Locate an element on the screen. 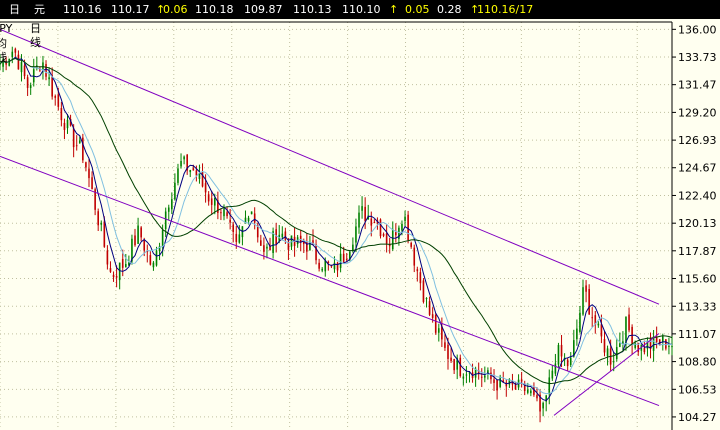 The image size is (720, 430). y-tick-label: 106.53 is located at coordinates (697, 389).